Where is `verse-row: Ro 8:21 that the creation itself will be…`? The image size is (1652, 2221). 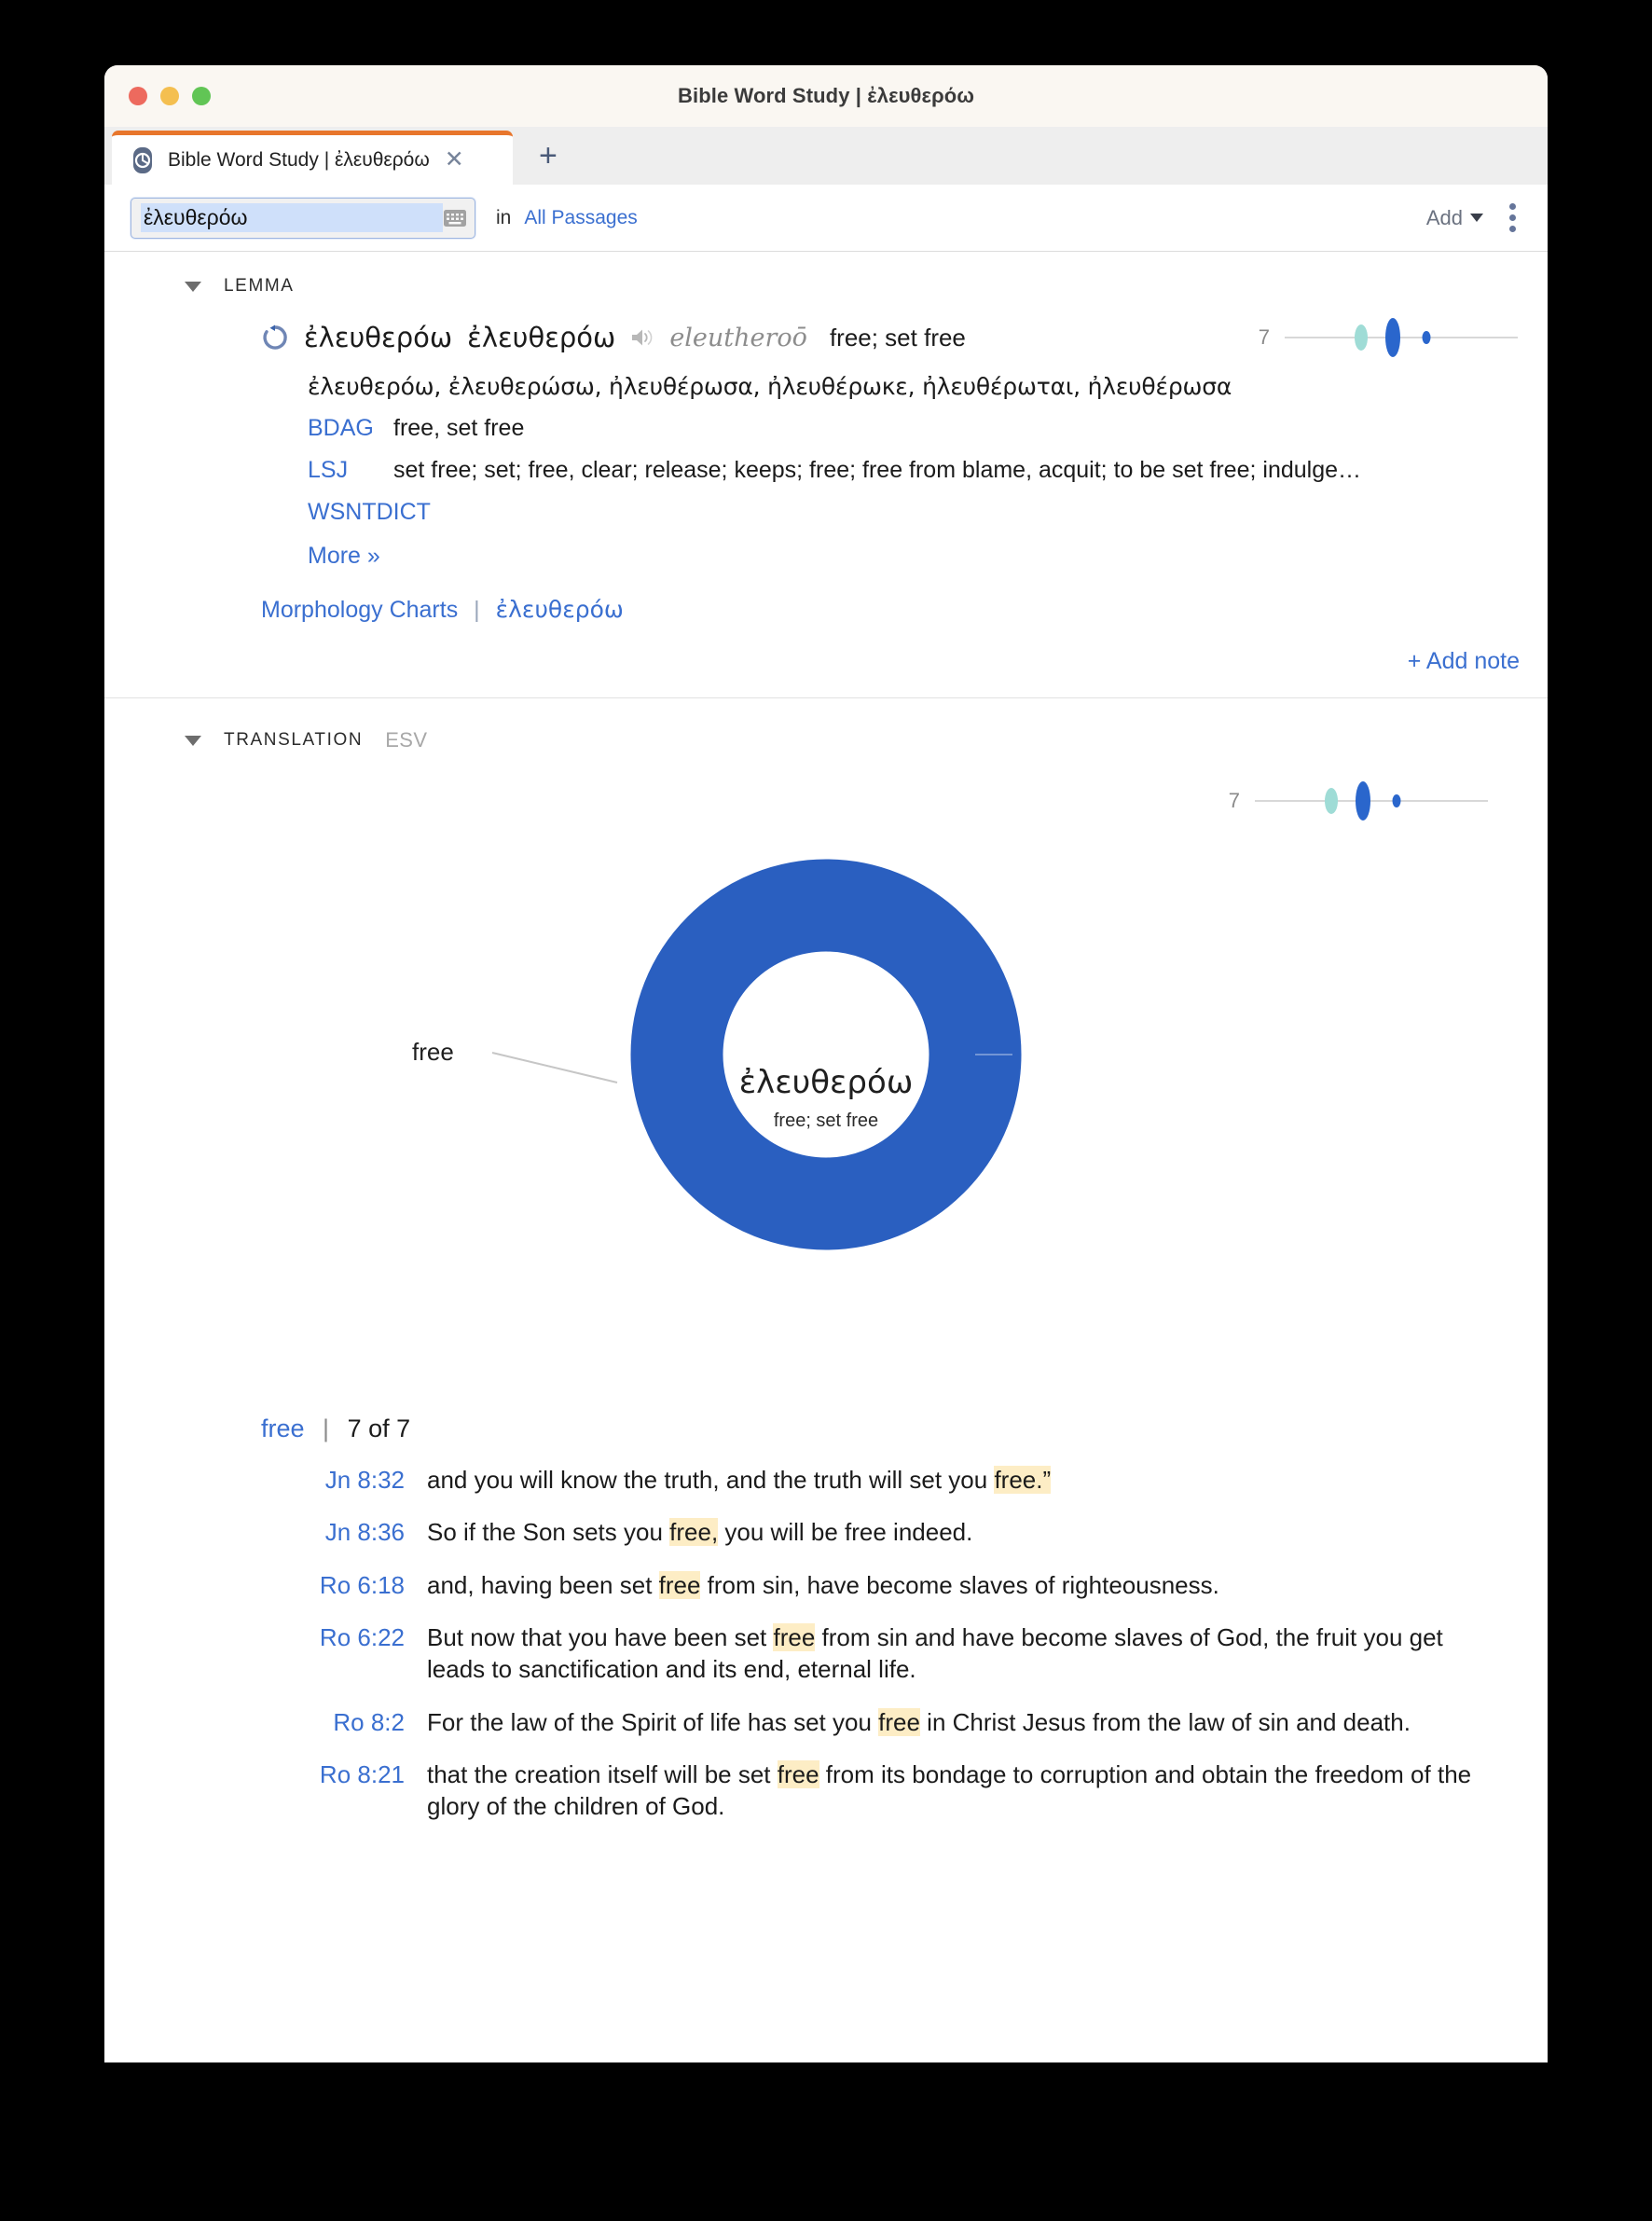 verse-row: Ro 8:21 that the creation itself will be… is located at coordinates (826, 1780).